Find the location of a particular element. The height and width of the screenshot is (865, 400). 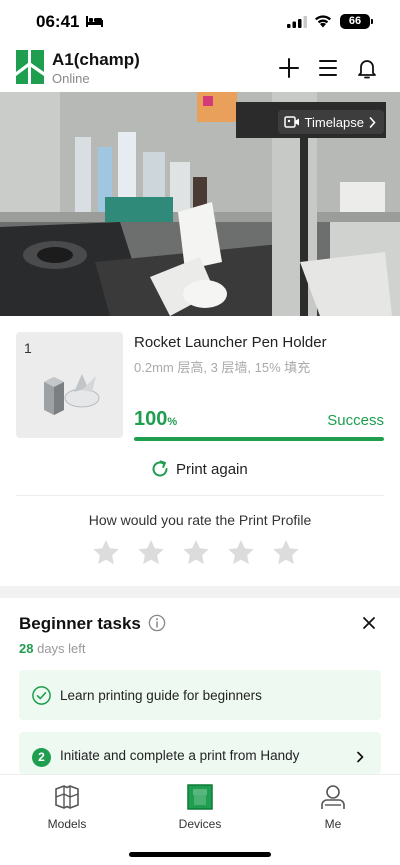

person-icon is located at coordinates (333, 797).